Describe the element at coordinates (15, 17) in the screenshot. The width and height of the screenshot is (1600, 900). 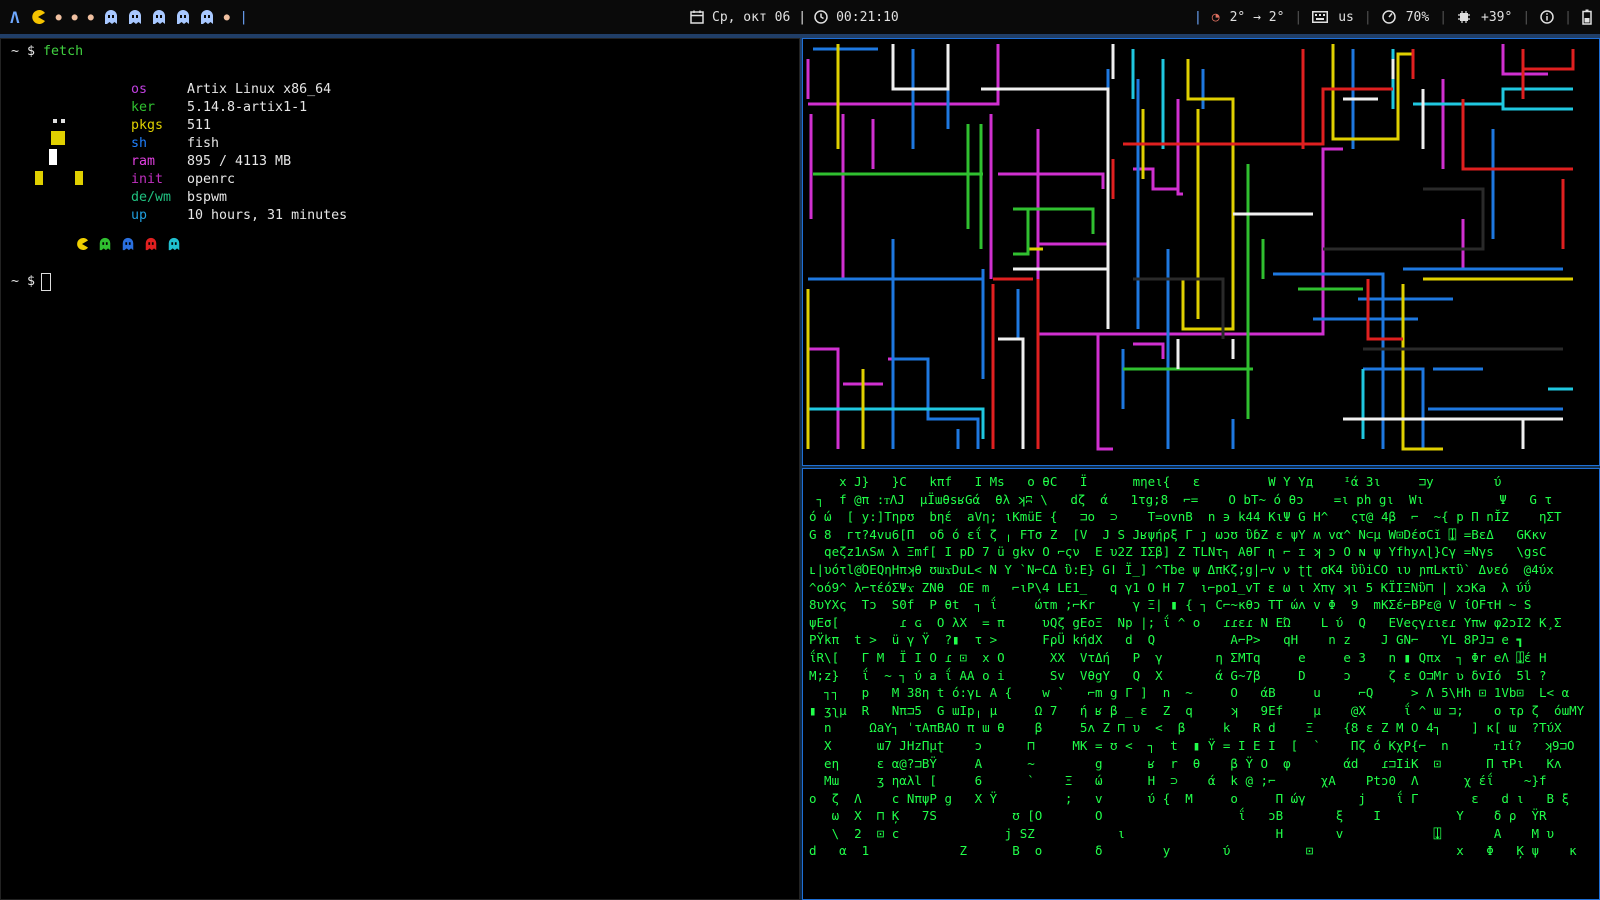
I see `arch-logo-icon: Λ` at that location.